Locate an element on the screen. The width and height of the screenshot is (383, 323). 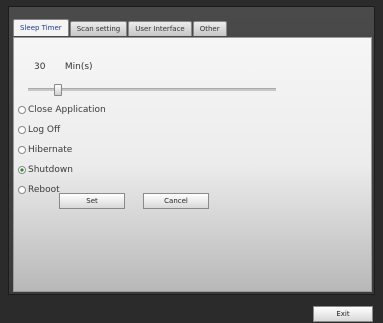
option-label: Close Application is located at coordinates (67, 110).